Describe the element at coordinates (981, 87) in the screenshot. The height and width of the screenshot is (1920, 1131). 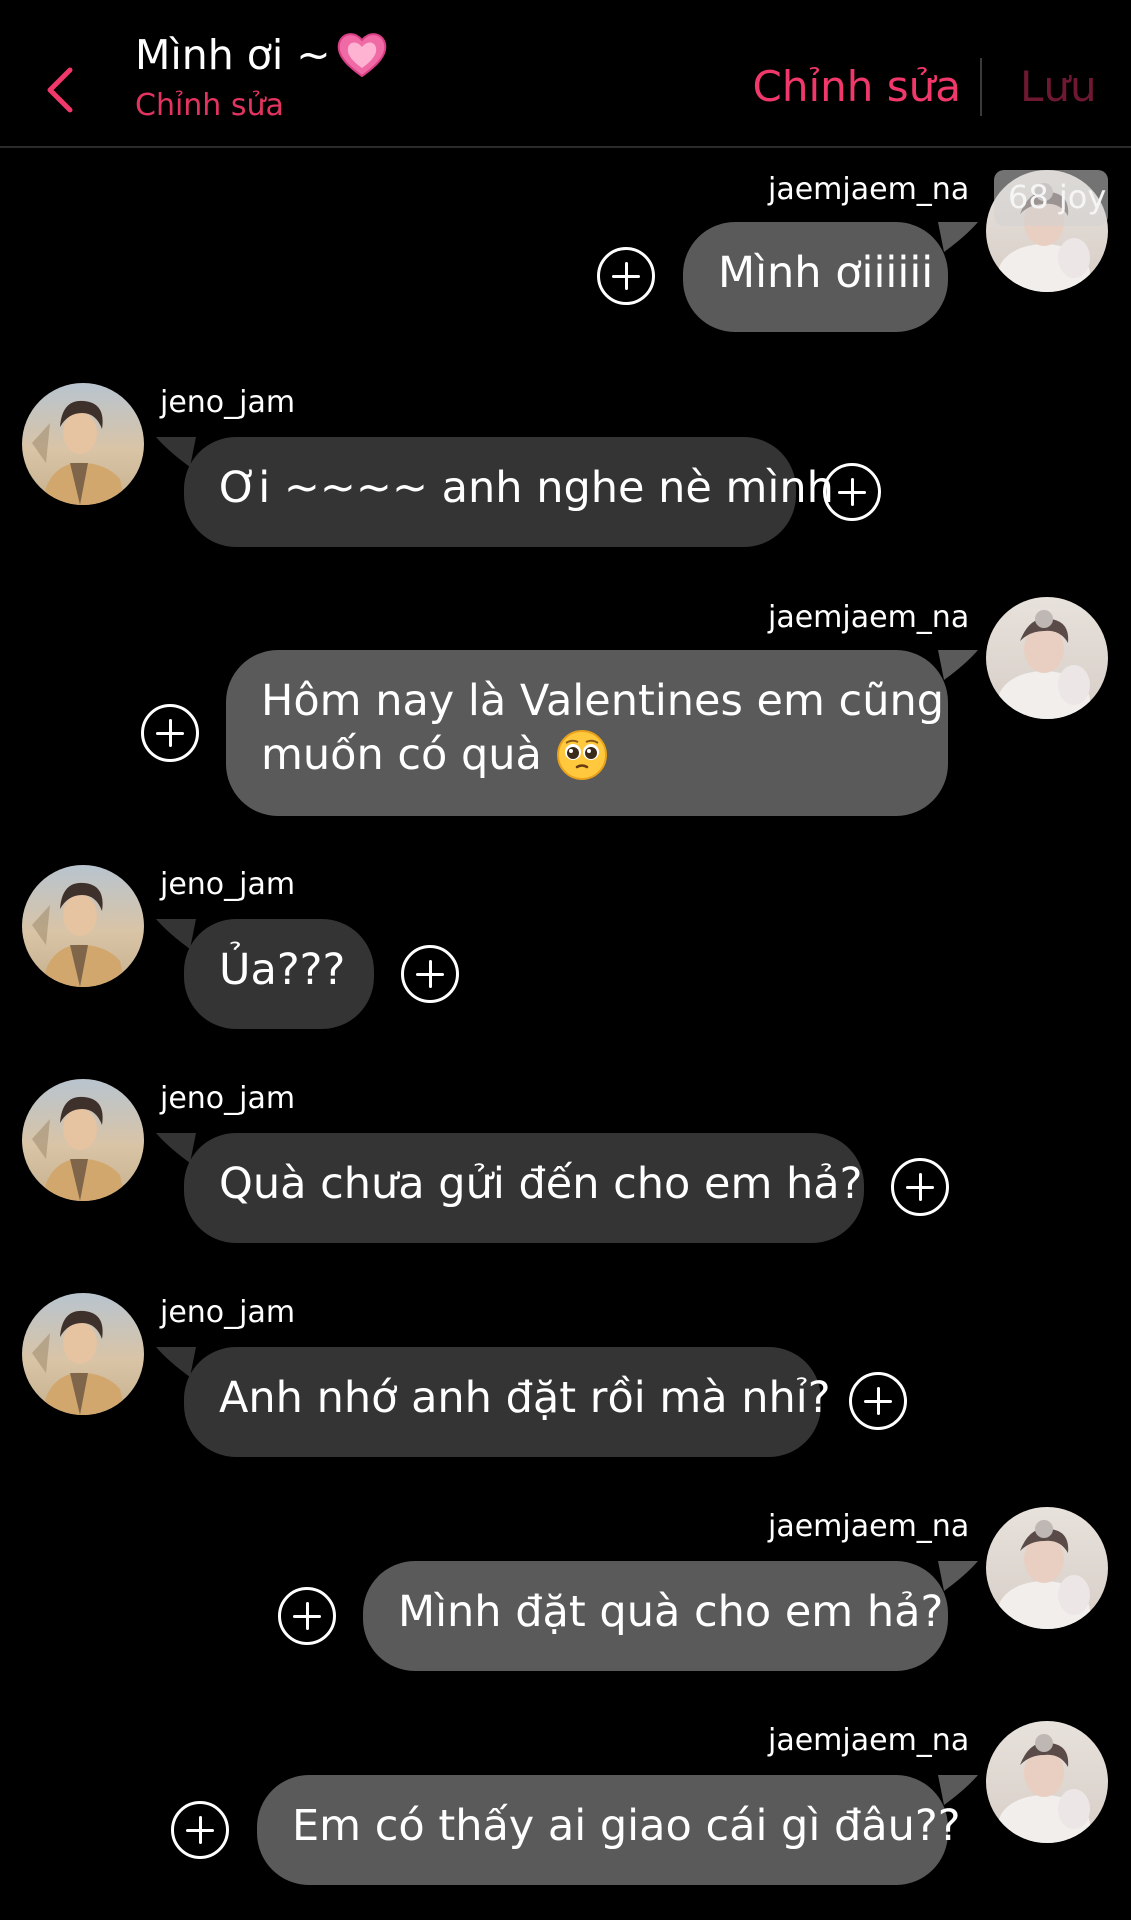
I see `header-divider` at that location.